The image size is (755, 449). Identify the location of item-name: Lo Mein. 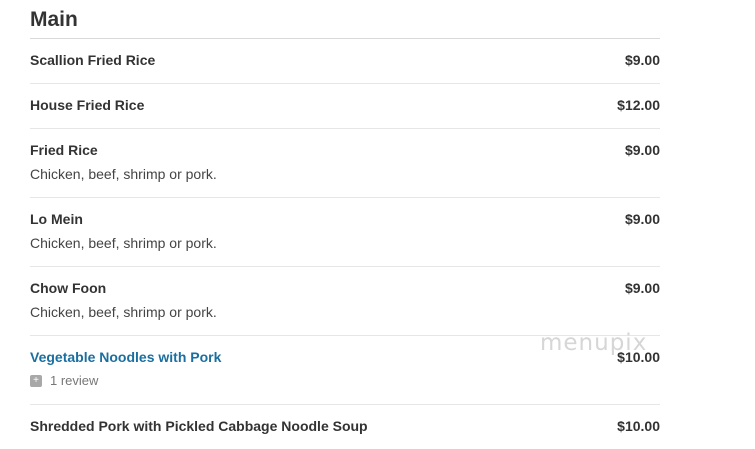
(56, 219).